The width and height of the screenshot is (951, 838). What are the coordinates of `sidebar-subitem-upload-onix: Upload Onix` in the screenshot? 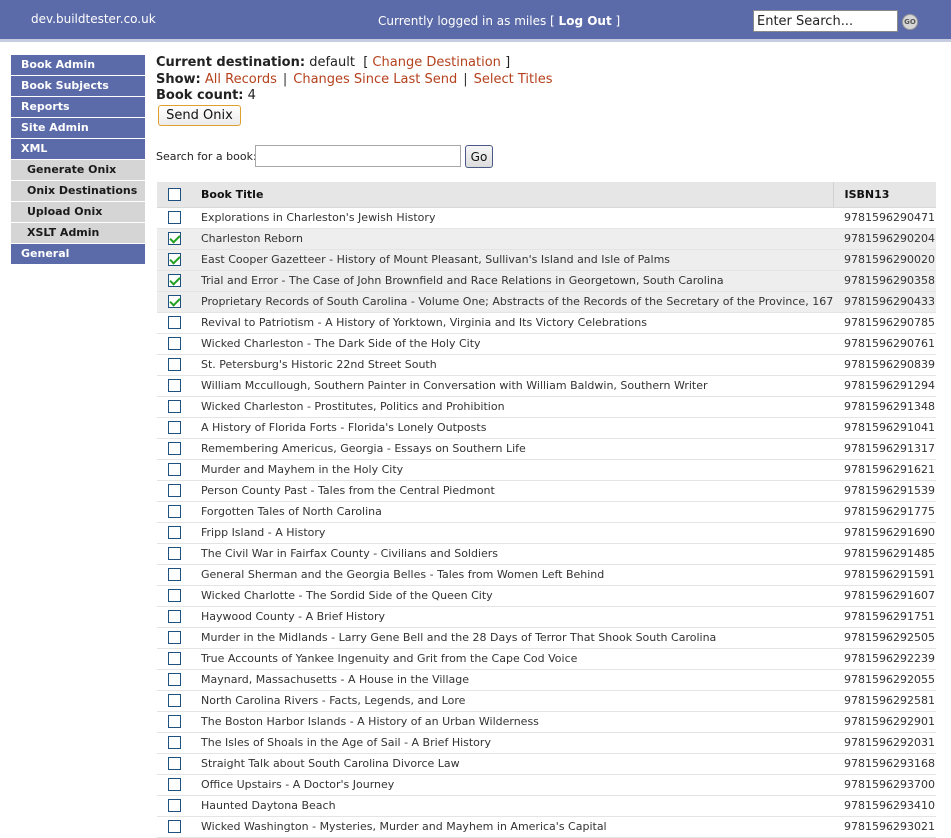 It's located at (78, 212).